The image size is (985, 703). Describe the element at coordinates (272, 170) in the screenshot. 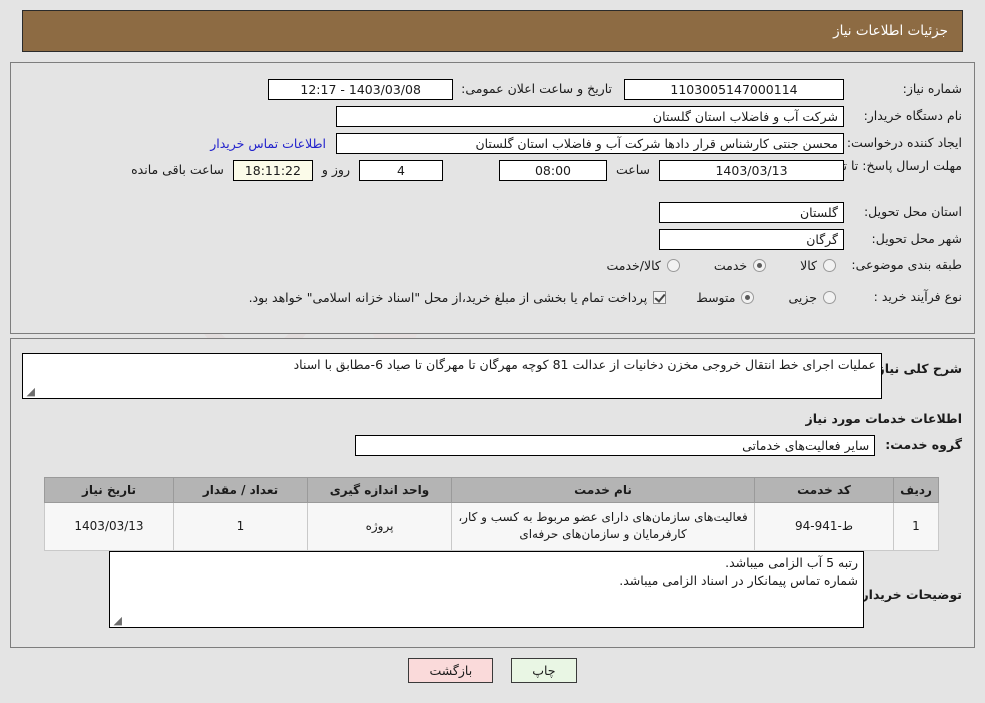

I see `remaining-time-field: 18:11:22` at that location.